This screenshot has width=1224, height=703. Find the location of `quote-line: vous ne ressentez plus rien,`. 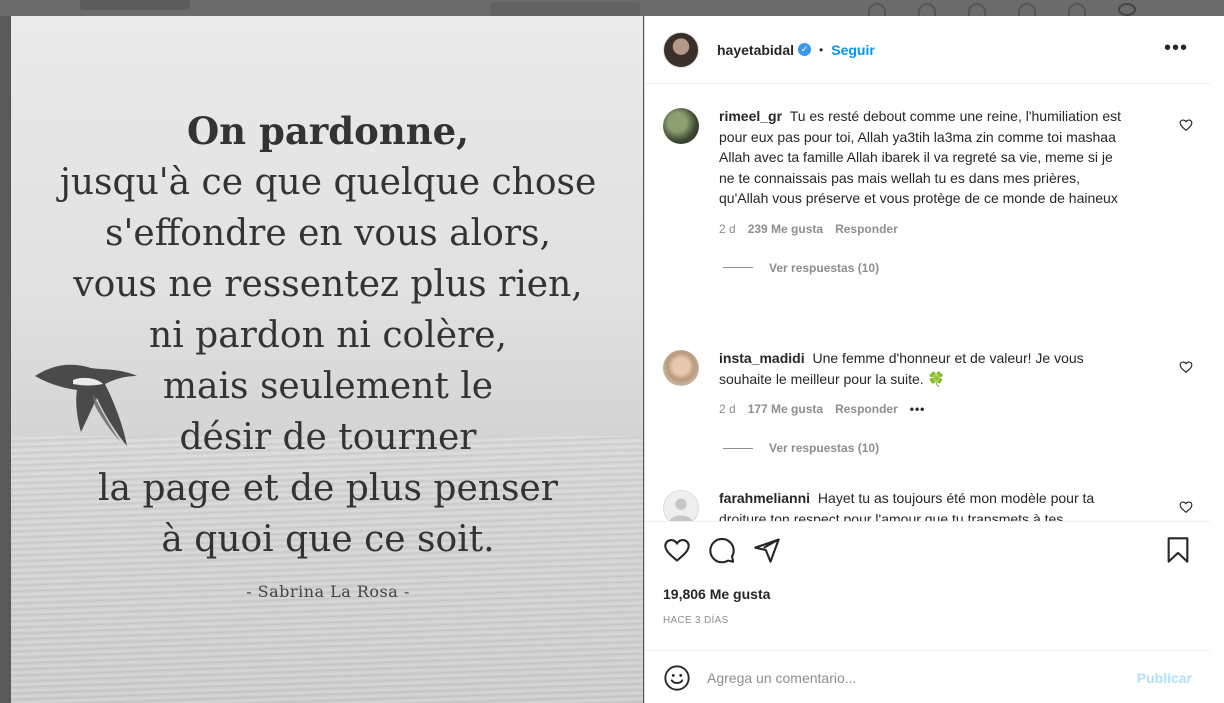

quote-line: vous ne ressentez plus rien, is located at coordinates (328, 284).